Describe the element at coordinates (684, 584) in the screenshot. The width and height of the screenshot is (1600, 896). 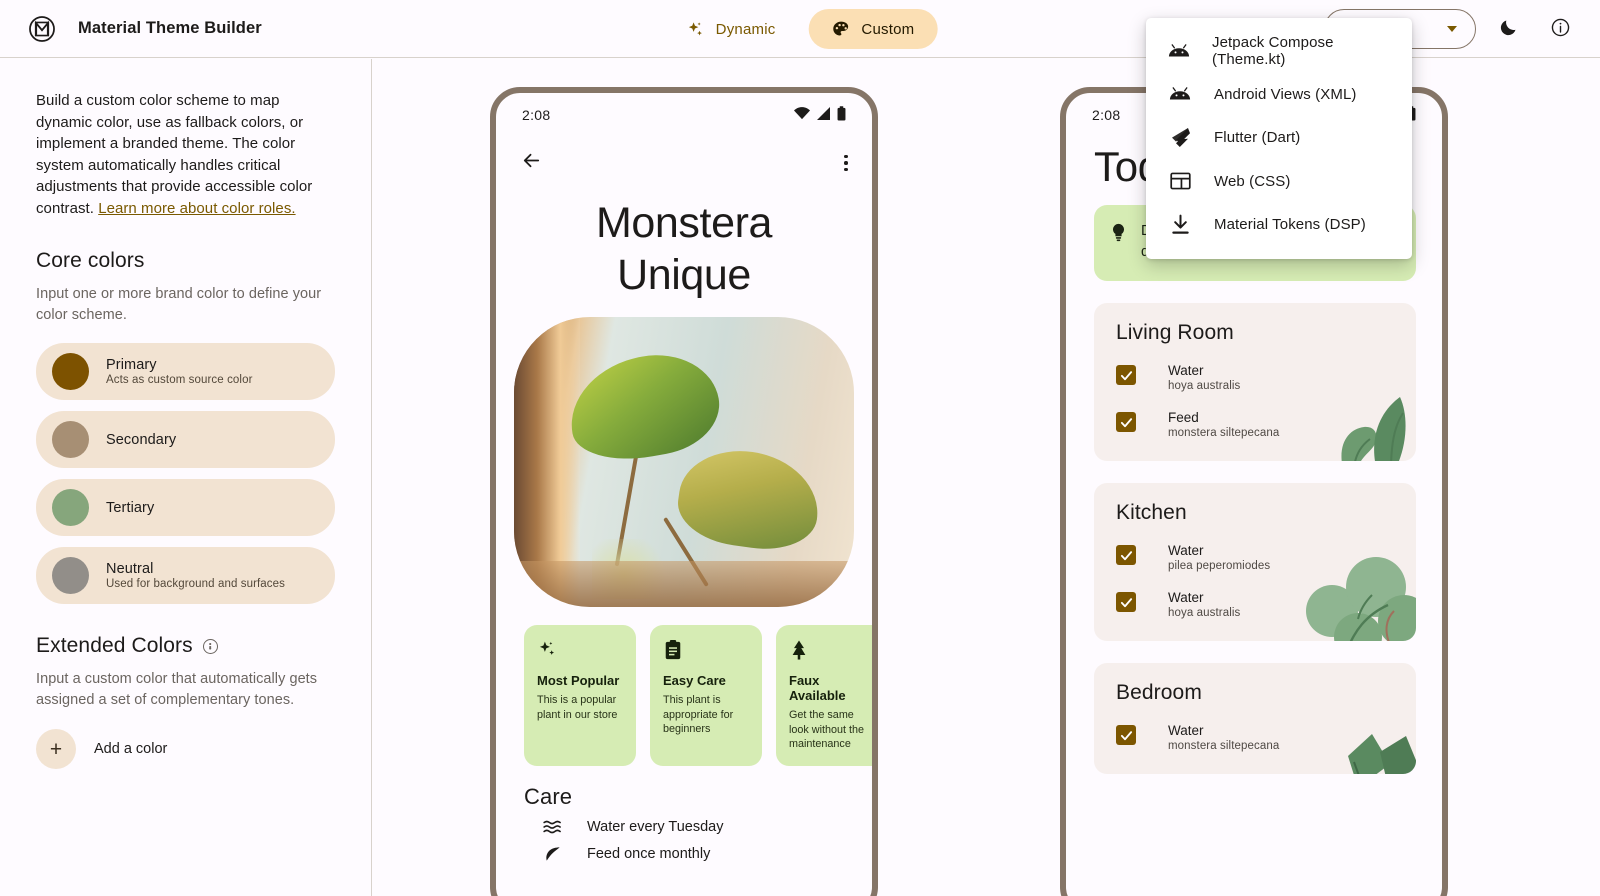
I see `window-sill` at that location.